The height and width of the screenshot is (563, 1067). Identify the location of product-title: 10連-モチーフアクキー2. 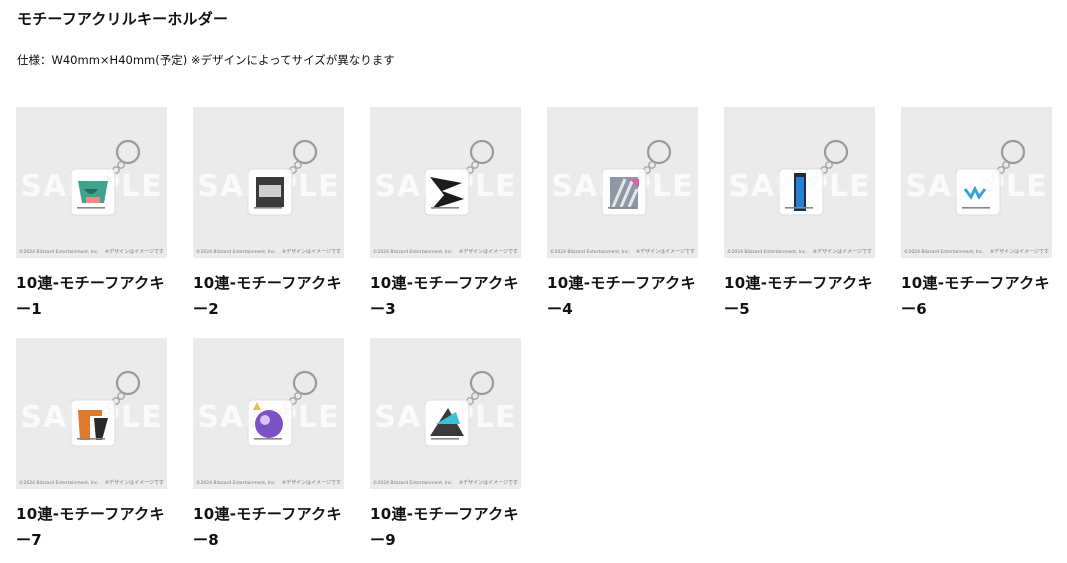
(268, 296).